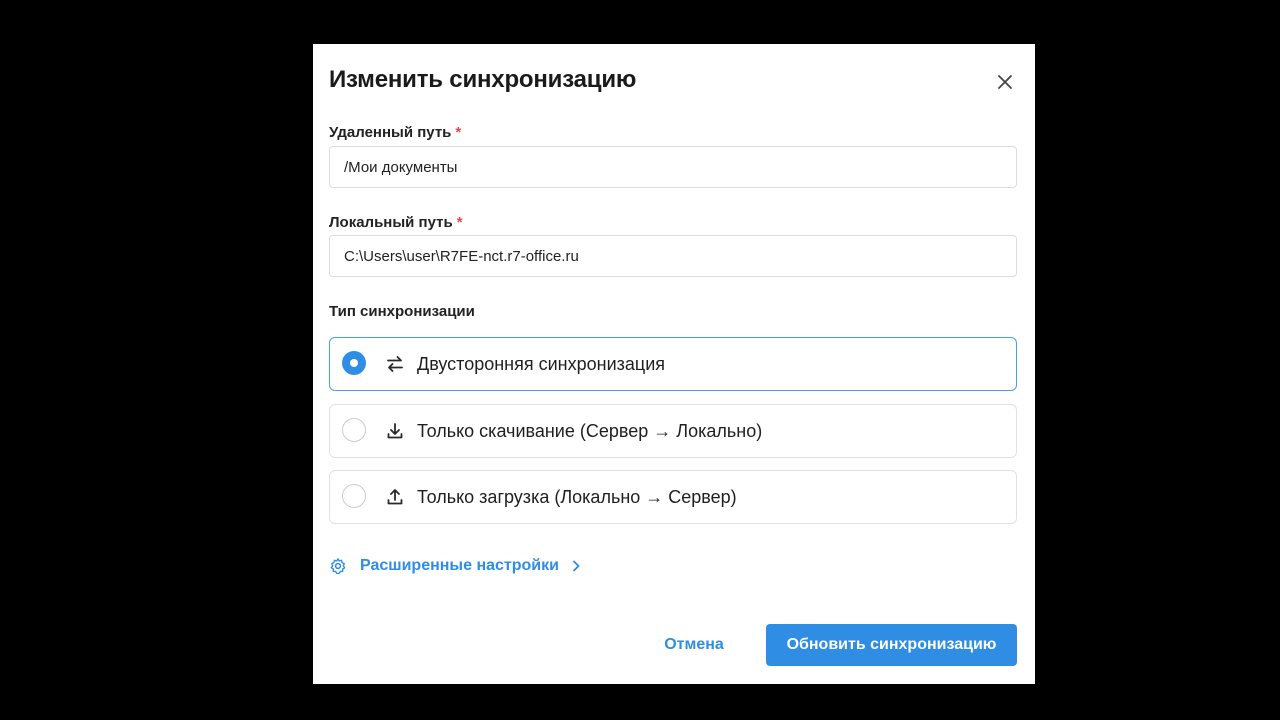 The width and height of the screenshot is (1280, 720). Describe the element at coordinates (395, 364) in the screenshot. I see `swap-arrows-icon` at that location.